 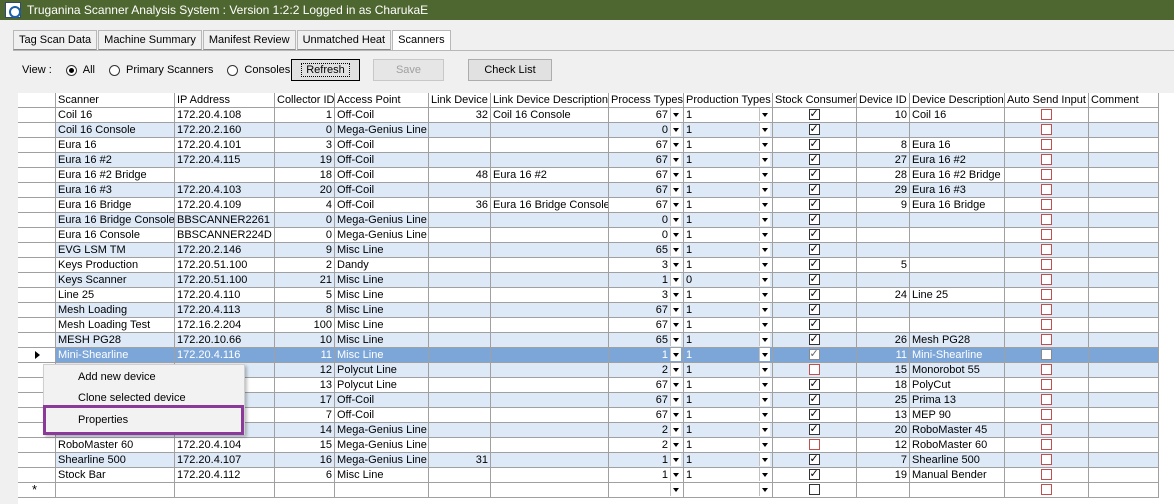 What do you see at coordinates (344, 40) in the screenshot?
I see `tab-unmatched-heat: Unmatched Heat` at bounding box center [344, 40].